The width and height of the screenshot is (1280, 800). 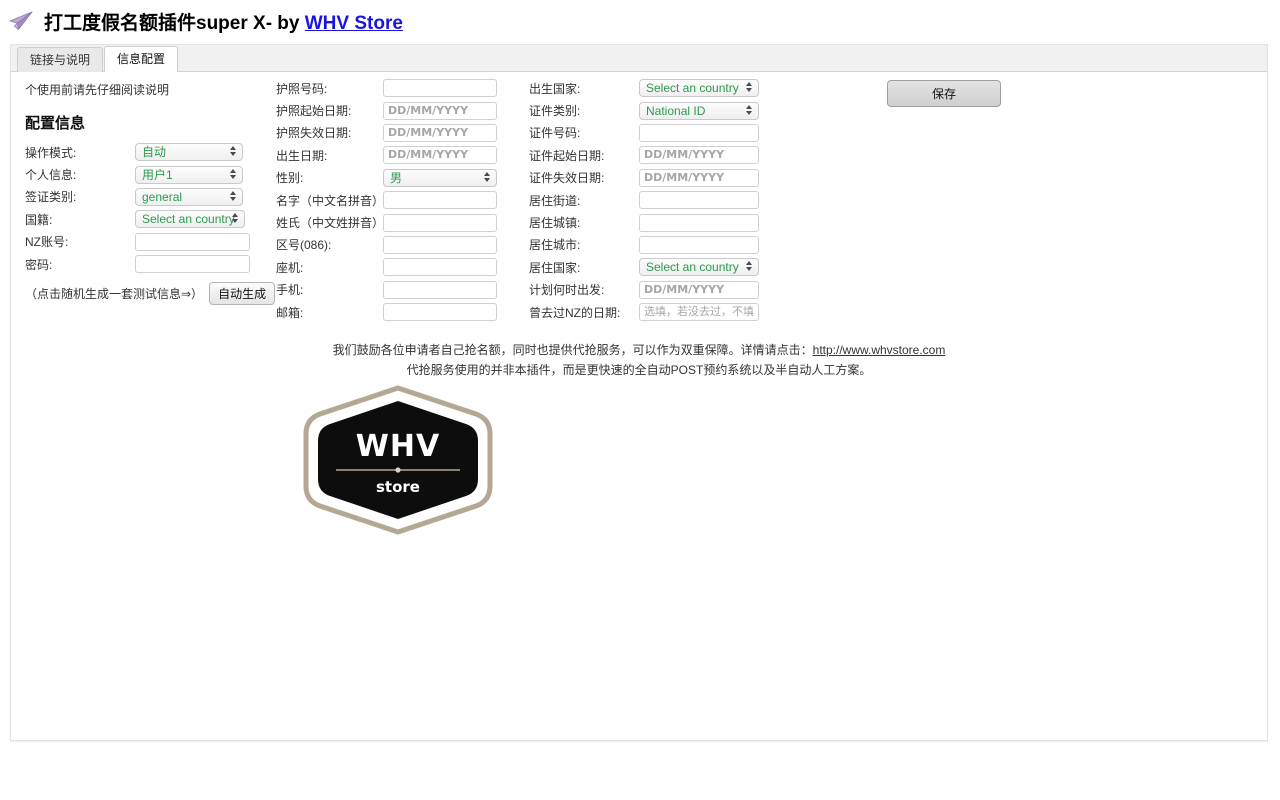 What do you see at coordinates (944, 93) in the screenshot?
I see `save-button: 保存` at bounding box center [944, 93].